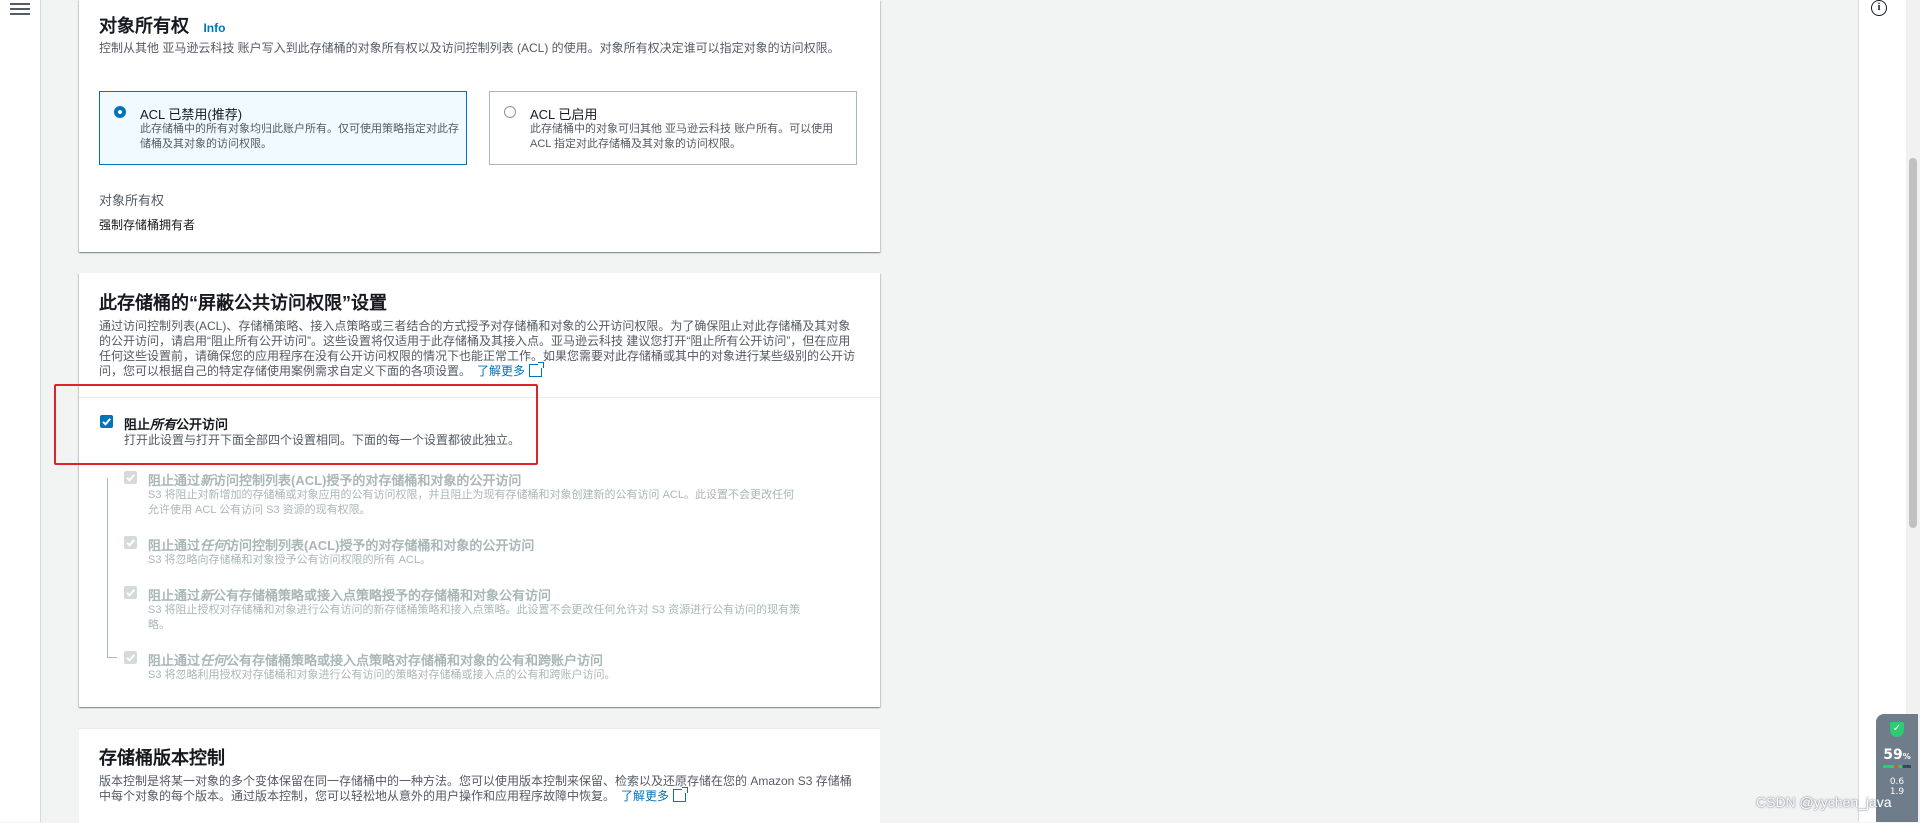 This screenshot has height=823, width=1920. Describe the element at coordinates (1893, 755) in the screenshot. I see `cpu-percent-value: 59` at that location.